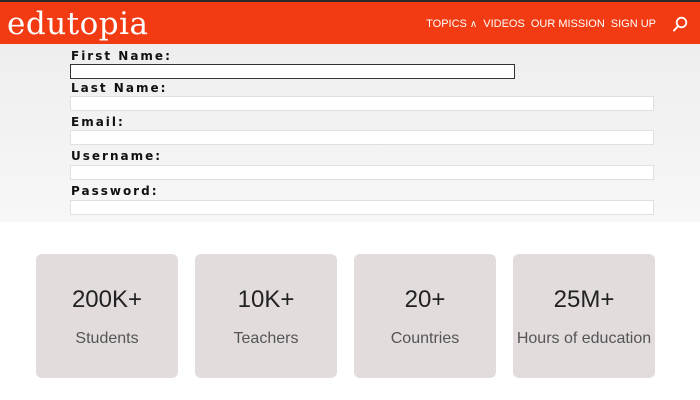  Describe the element at coordinates (107, 299) in the screenshot. I see `stat-value: 200K+` at that location.